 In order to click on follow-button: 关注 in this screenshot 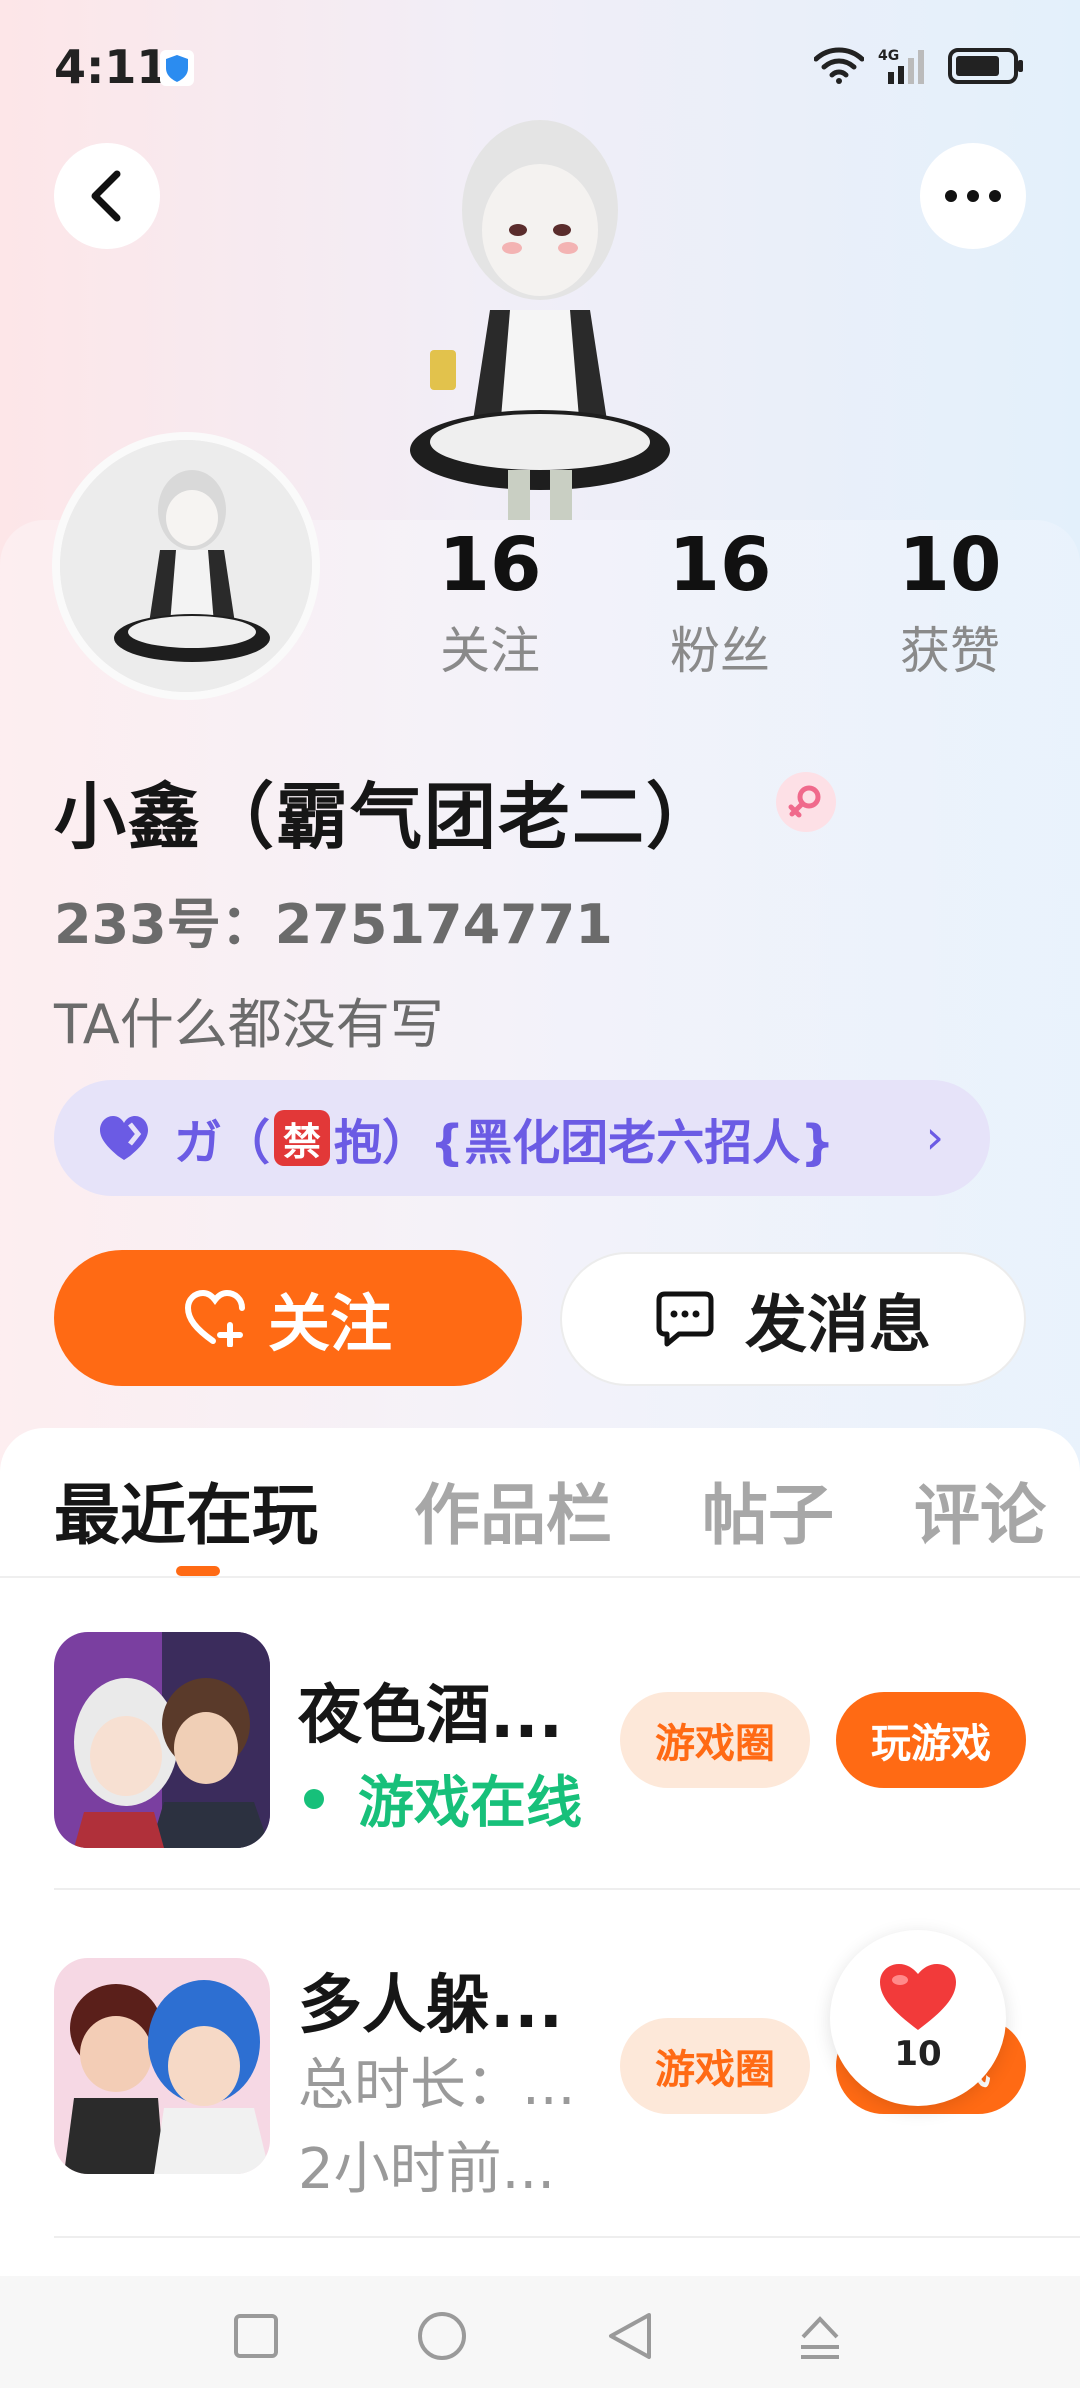, I will do `click(288, 1318)`.